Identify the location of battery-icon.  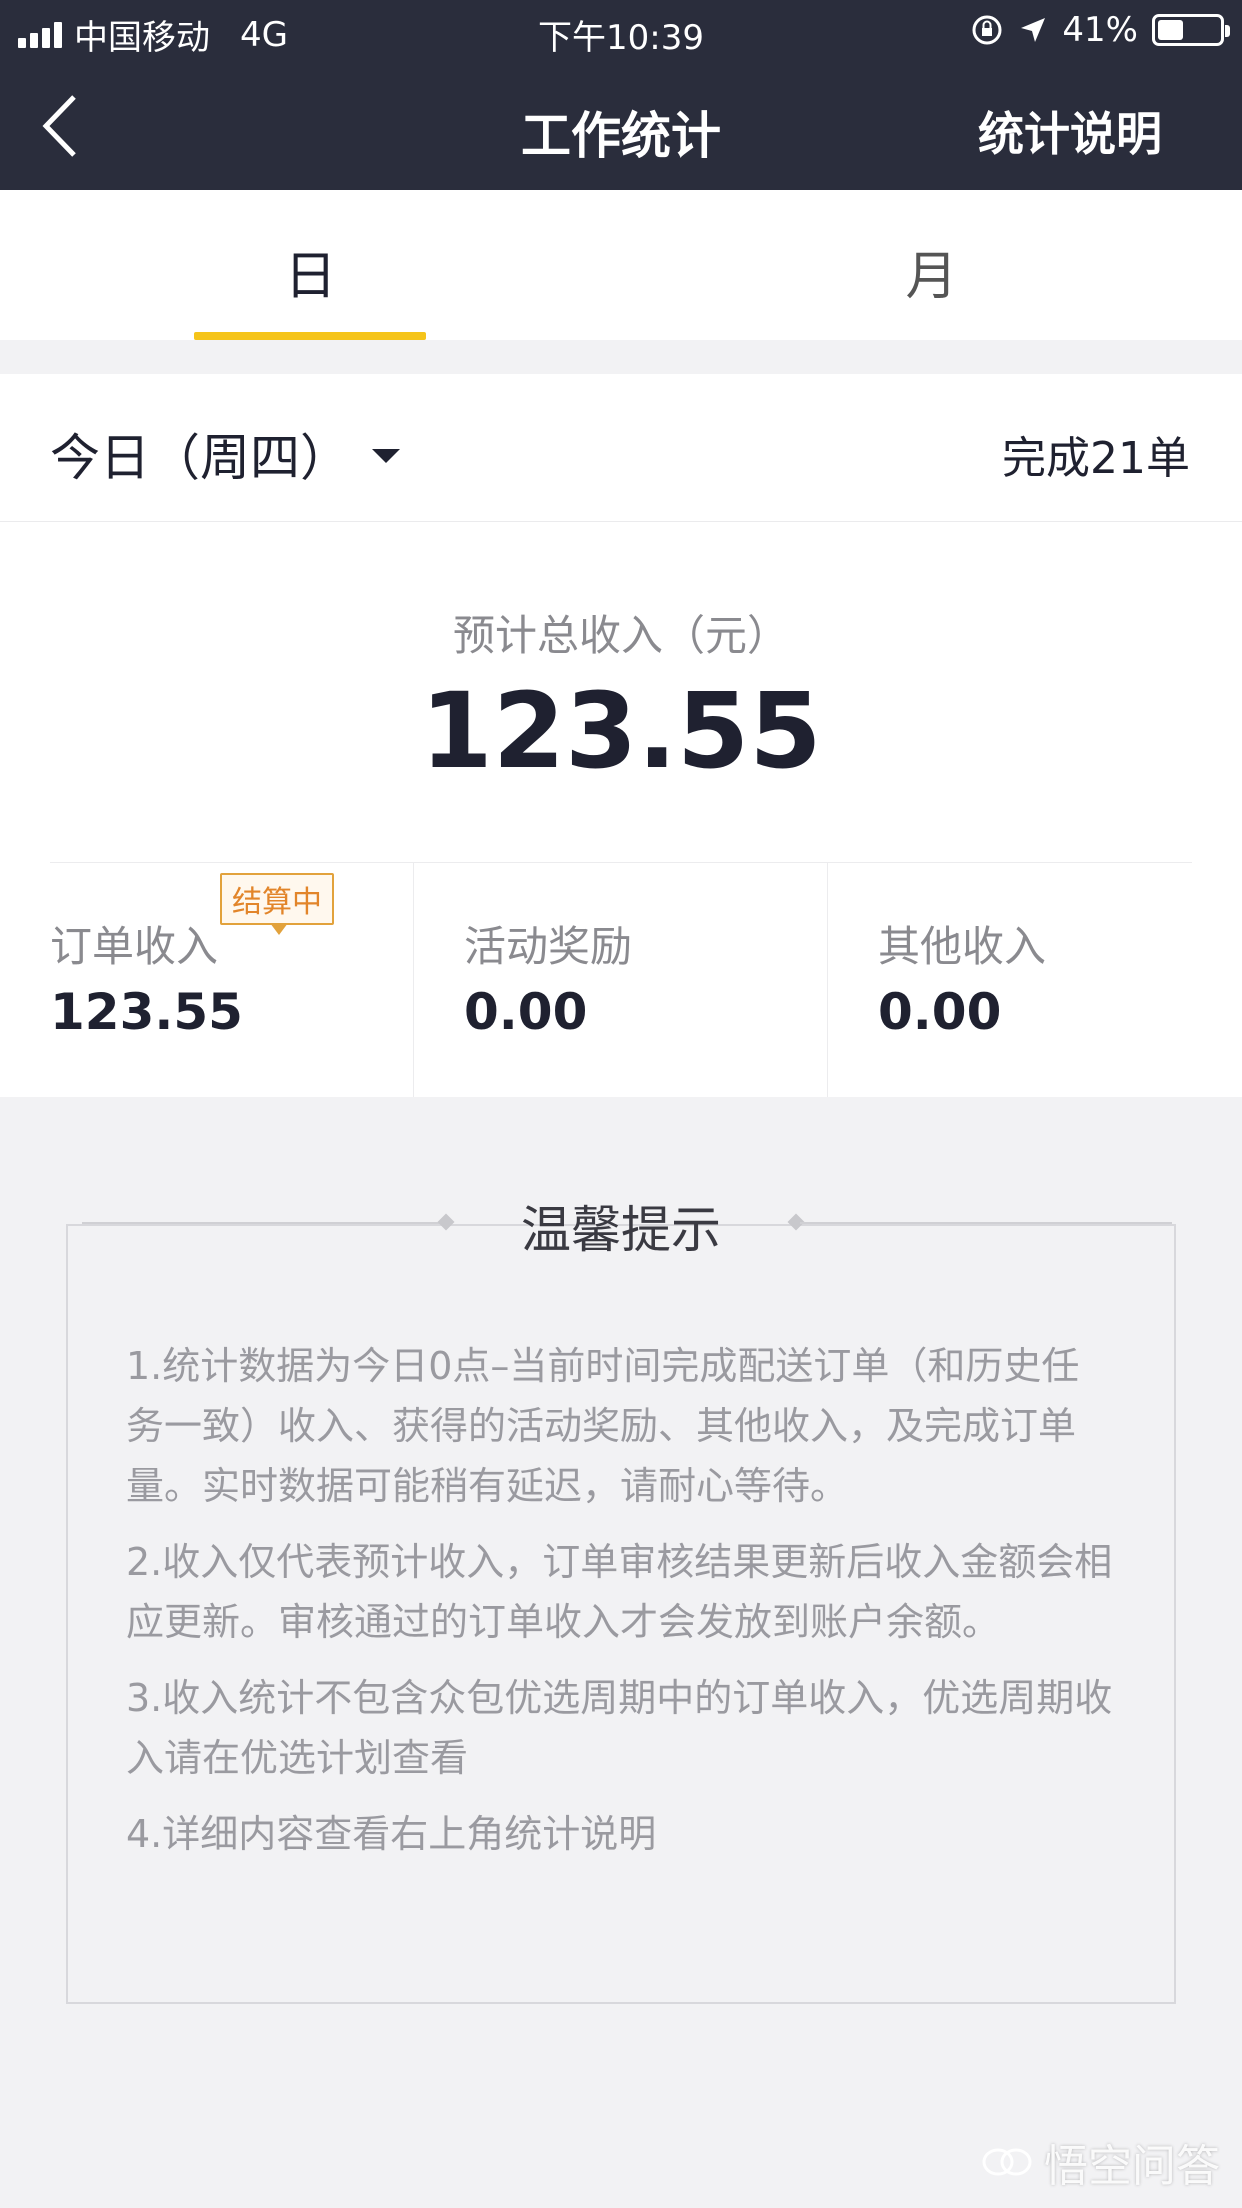
(1191, 30).